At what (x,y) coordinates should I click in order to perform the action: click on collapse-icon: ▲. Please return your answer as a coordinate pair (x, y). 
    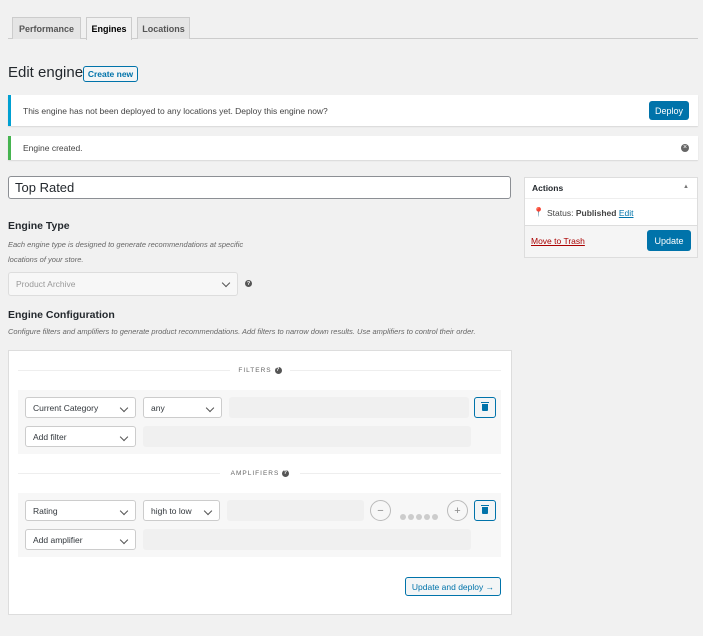
    Looking at the image, I should click on (686, 187).